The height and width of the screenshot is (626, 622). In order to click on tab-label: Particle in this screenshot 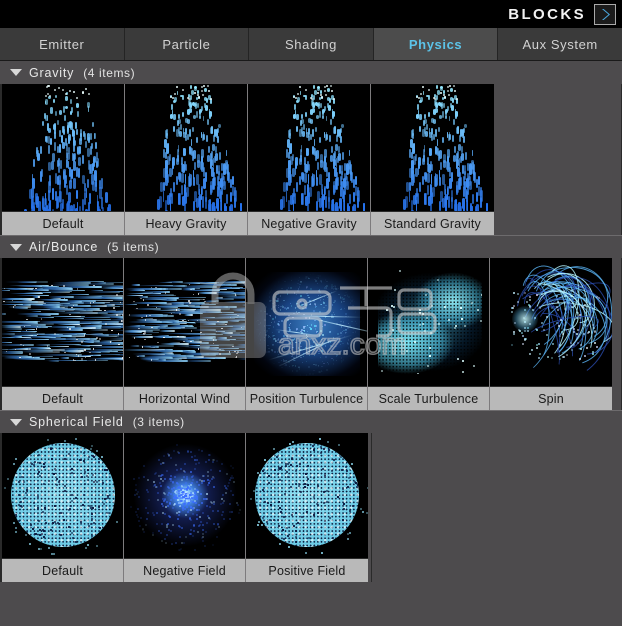, I will do `click(186, 44)`.